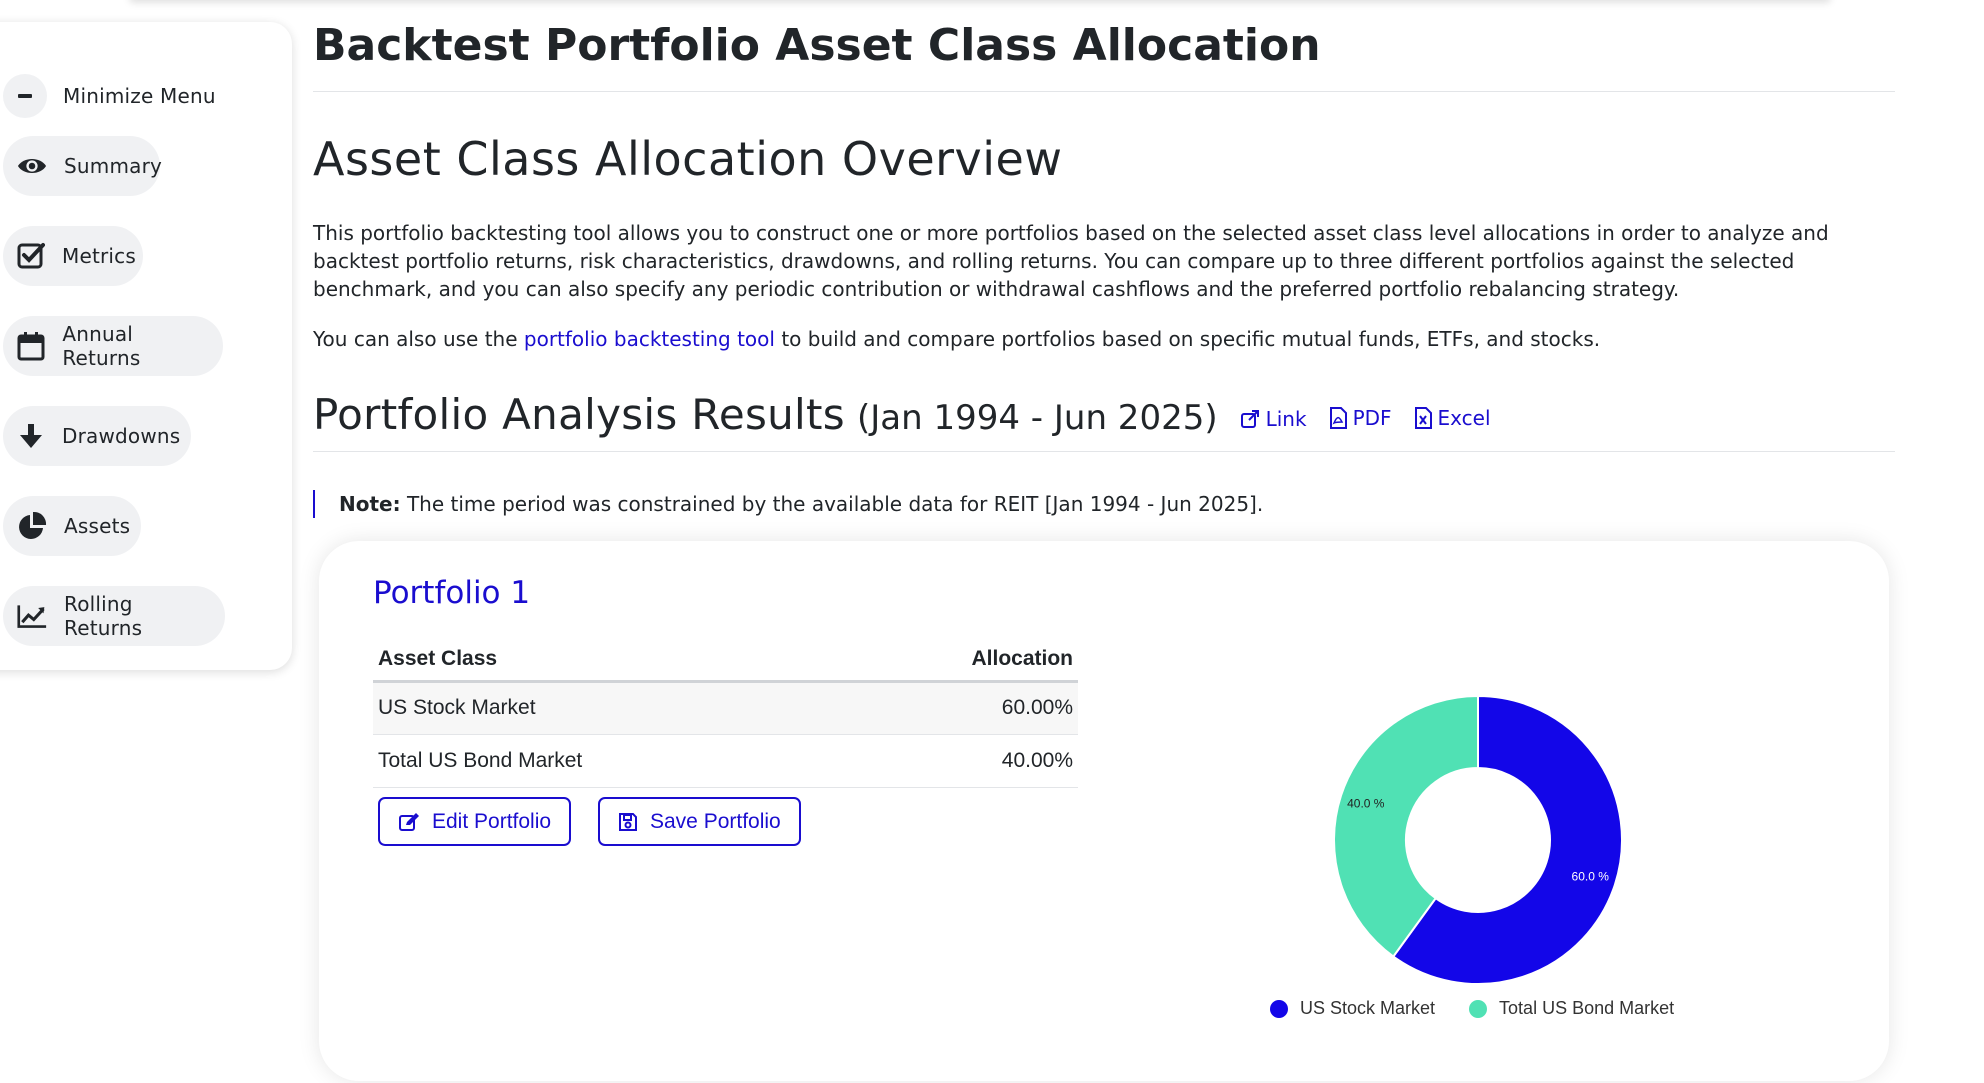 The width and height of the screenshot is (1984, 1083). I want to click on data-label: 60.0 %, so click(1591, 876).